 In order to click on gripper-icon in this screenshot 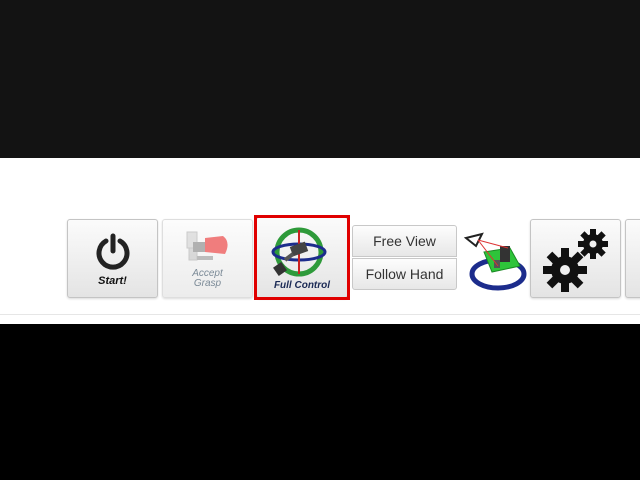, I will do `click(207, 246)`.